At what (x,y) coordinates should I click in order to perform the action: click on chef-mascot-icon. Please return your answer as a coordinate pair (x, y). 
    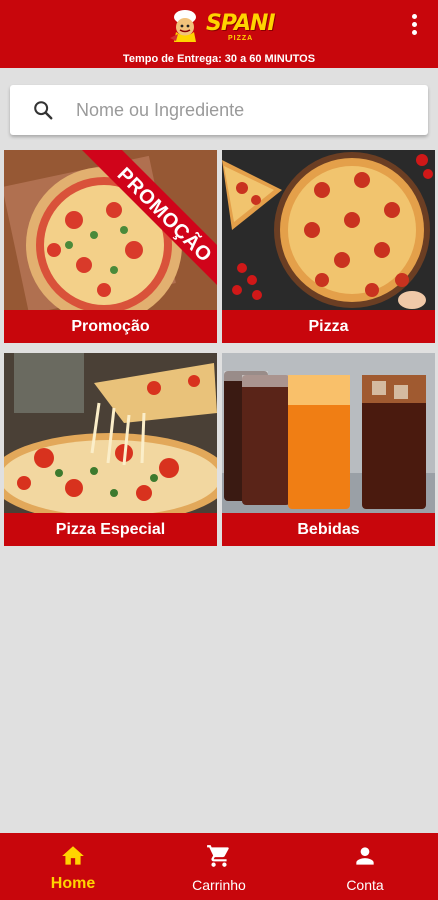
    Looking at the image, I should click on (183, 26).